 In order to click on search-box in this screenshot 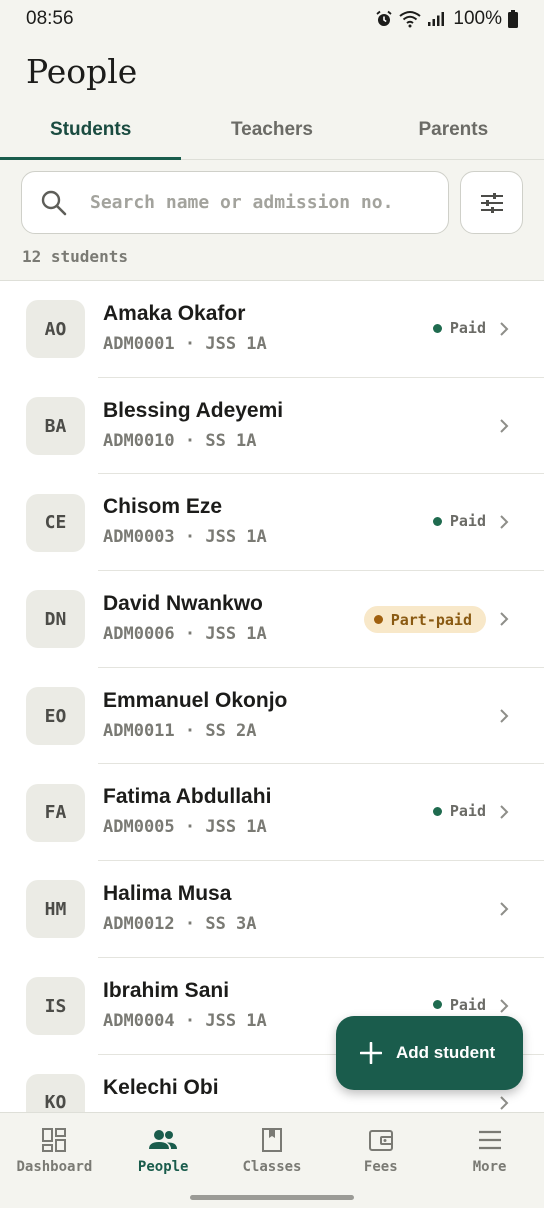, I will do `click(235, 202)`.